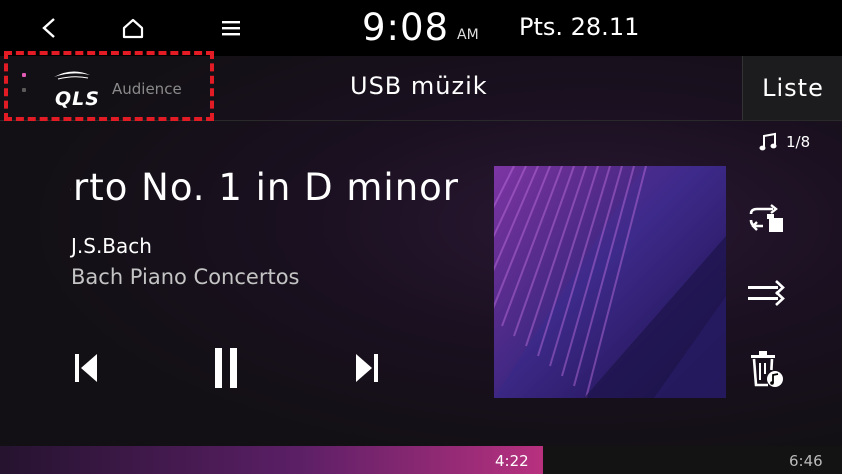 The height and width of the screenshot is (474, 842). What do you see at coordinates (579, 27) in the screenshot?
I see `date: Pts. 28.11` at bounding box center [579, 27].